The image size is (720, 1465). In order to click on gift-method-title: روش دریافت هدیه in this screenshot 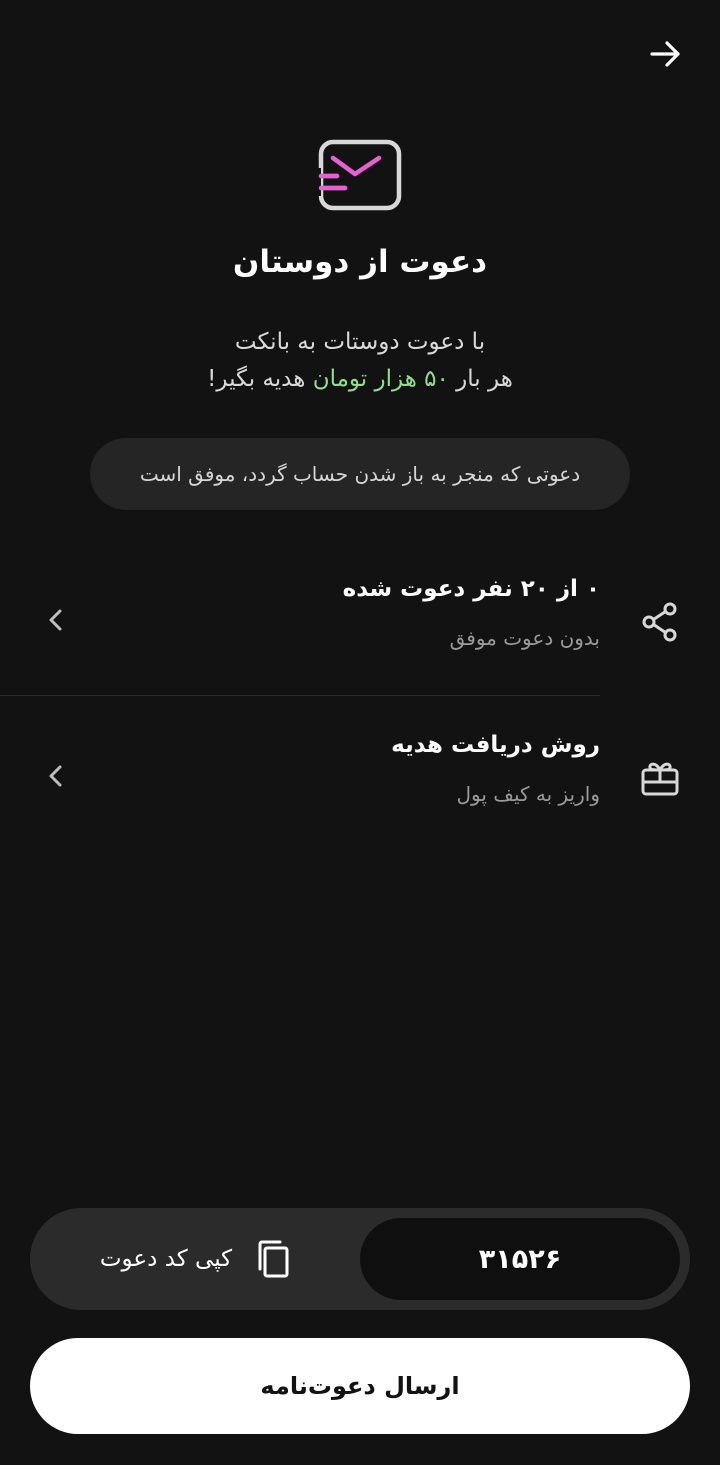, I will do `click(495, 745)`.